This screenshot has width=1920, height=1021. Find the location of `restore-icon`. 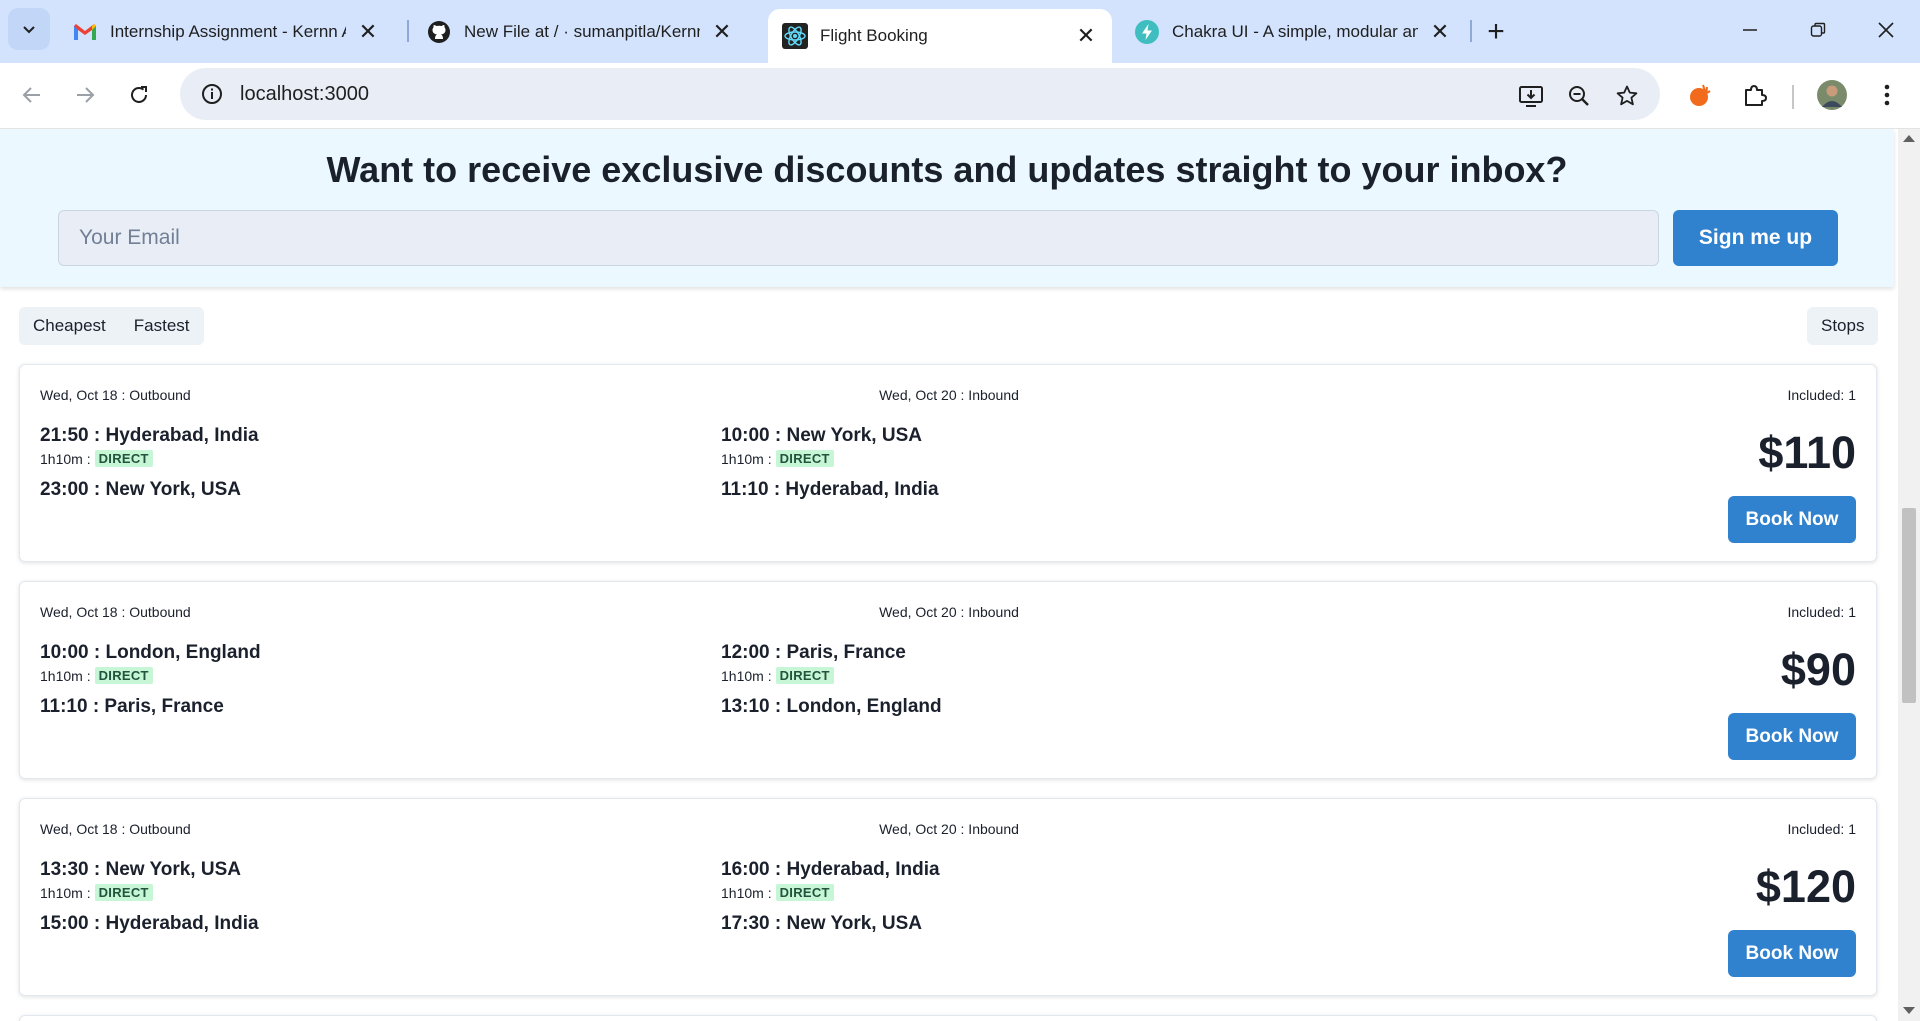

restore-icon is located at coordinates (1818, 29).